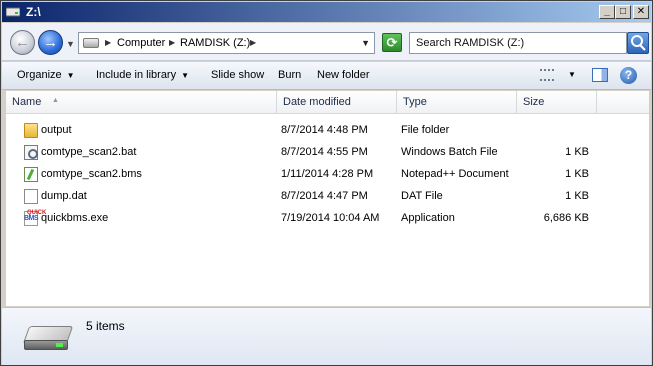 The width and height of the screenshot is (653, 366). What do you see at coordinates (547, 75) in the screenshot?
I see `view-options-icon` at bounding box center [547, 75].